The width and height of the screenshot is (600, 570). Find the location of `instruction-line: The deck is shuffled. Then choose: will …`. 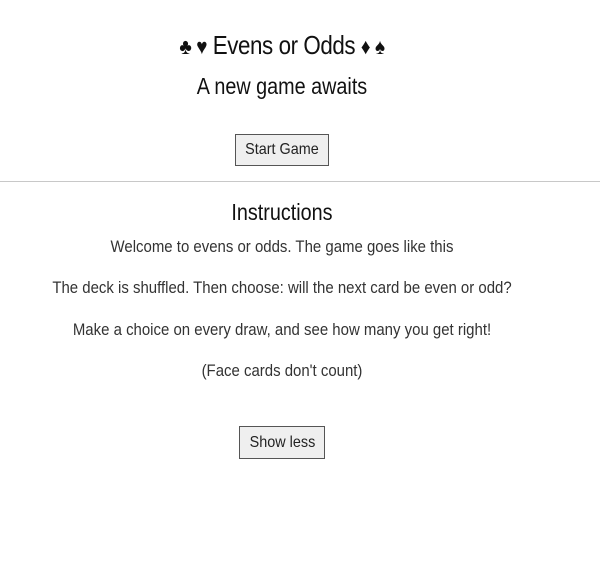

instruction-line: The deck is shuffled. Then choose: will … is located at coordinates (282, 287).